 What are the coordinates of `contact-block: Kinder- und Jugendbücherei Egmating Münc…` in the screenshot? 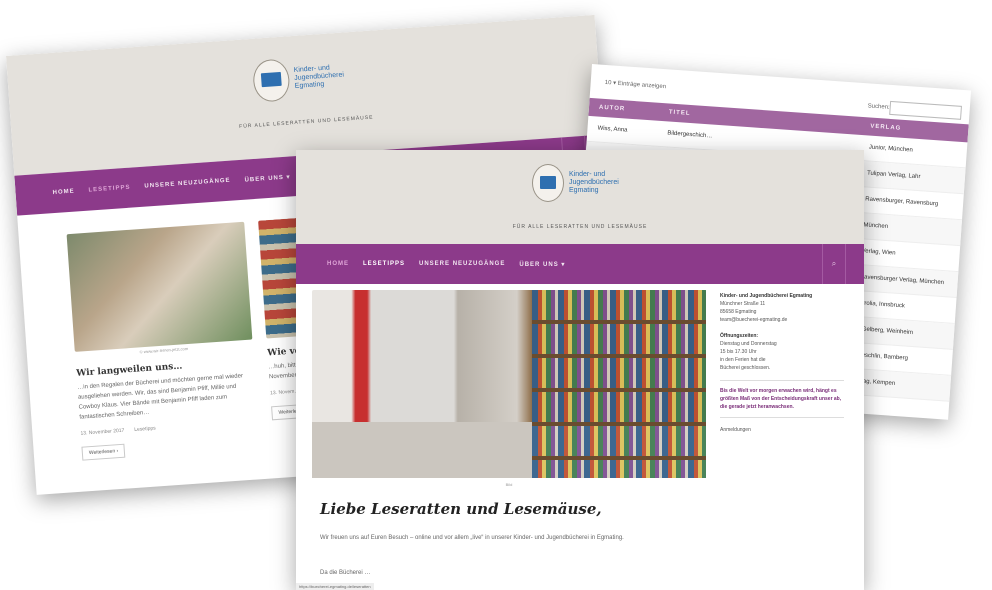 It's located at (782, 308).